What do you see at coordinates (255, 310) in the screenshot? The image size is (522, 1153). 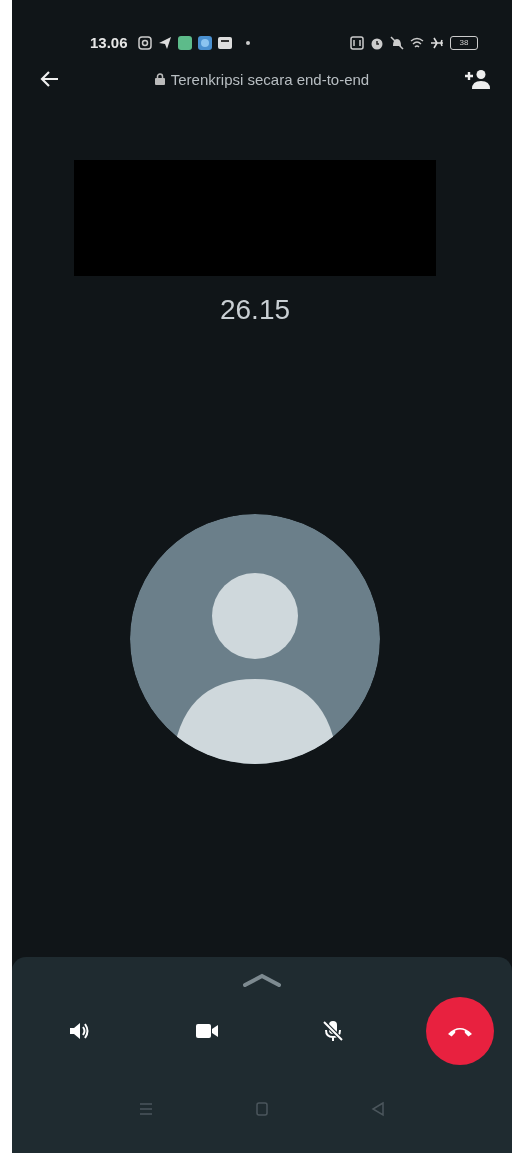 I see `call-duration: 26.15` at bounding box center [255, 310].